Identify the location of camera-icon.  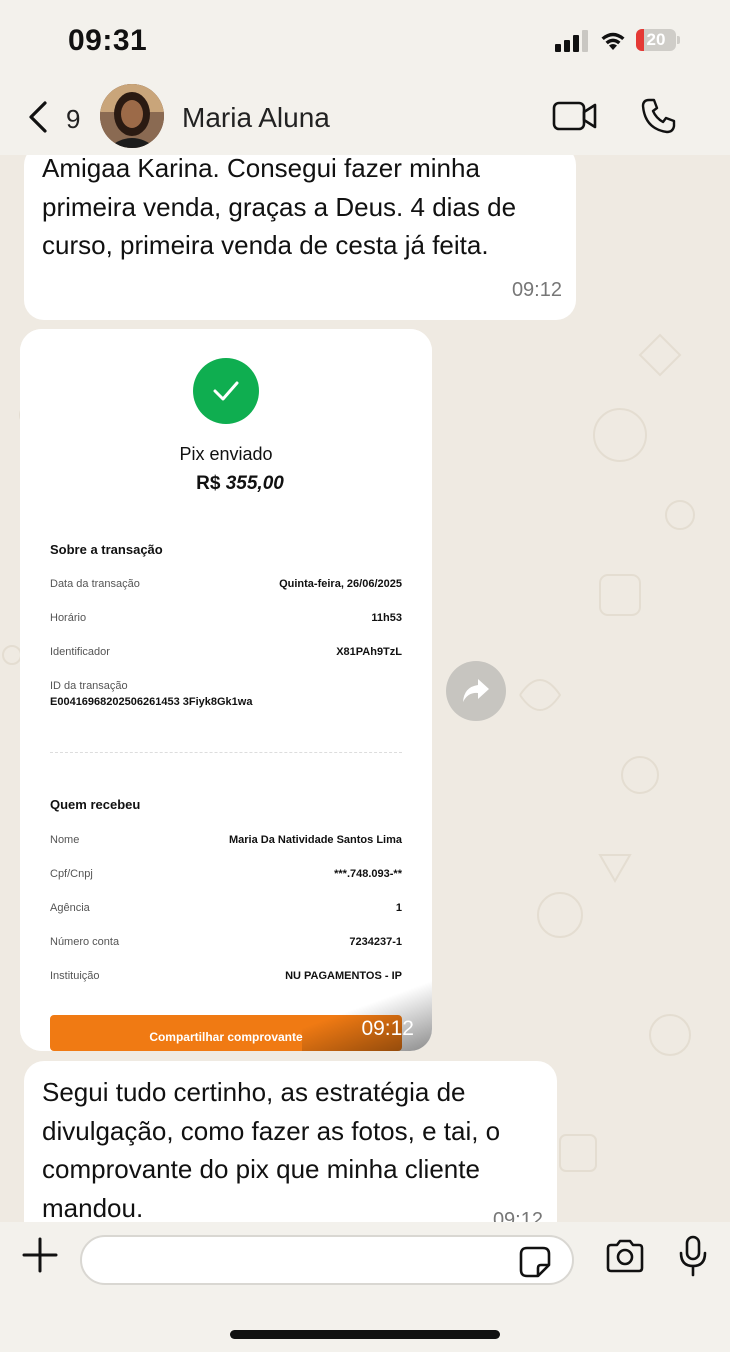
(625, 1256).